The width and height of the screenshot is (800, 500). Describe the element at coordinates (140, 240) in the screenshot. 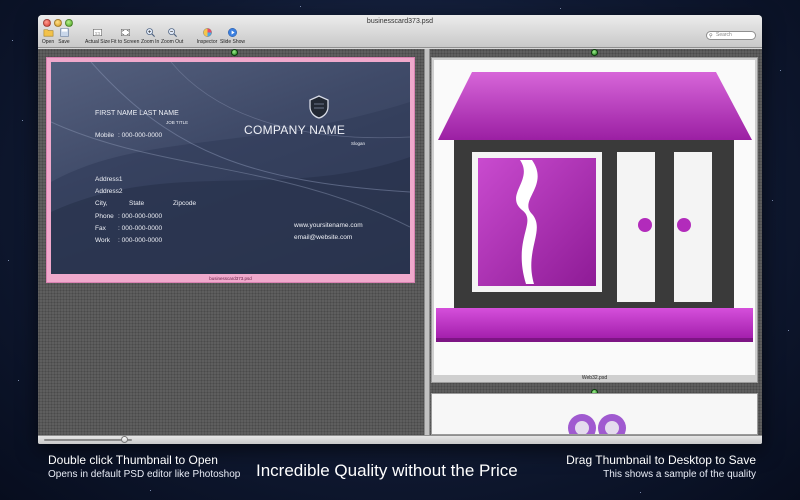

I see `card-work: : 000-000-0000` at that location.